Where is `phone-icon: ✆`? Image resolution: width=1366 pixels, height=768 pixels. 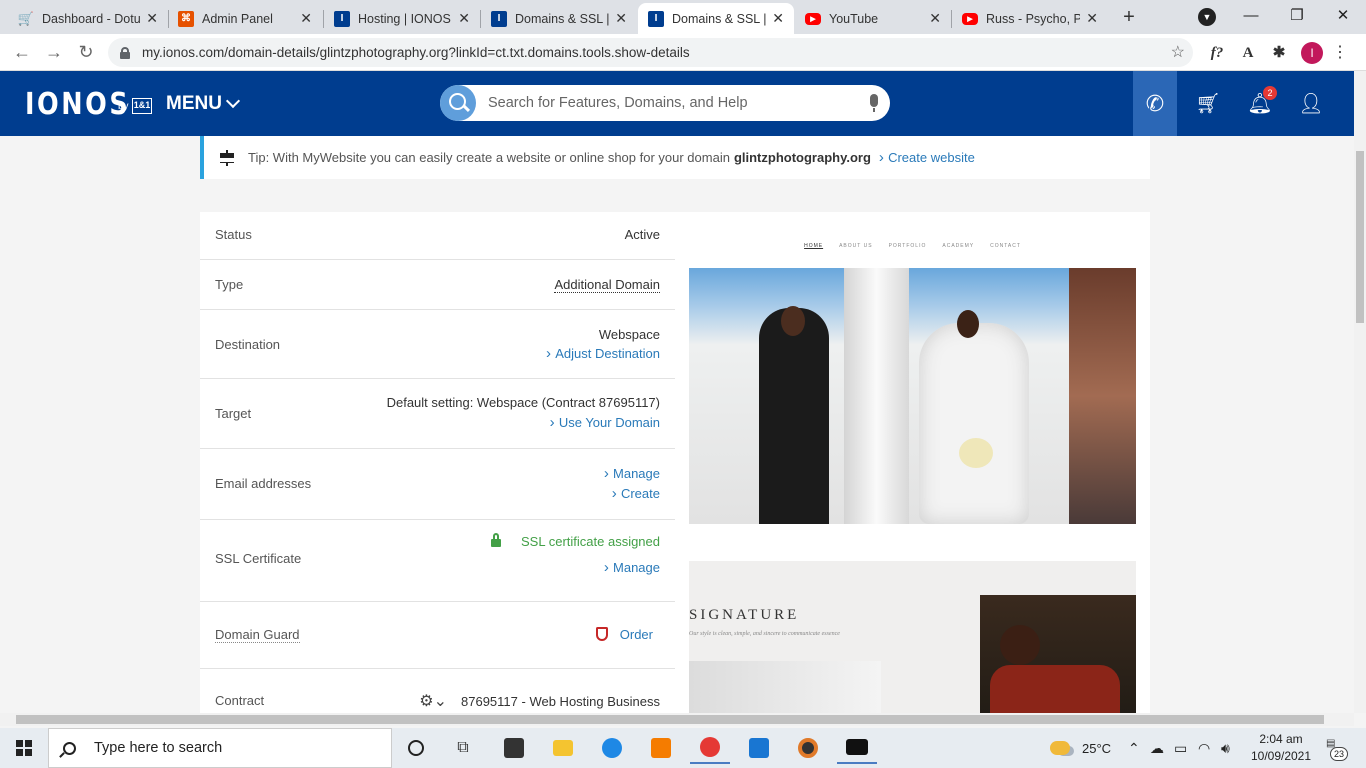
phone-icon: ✆ is located at coordinates (1155, 103).